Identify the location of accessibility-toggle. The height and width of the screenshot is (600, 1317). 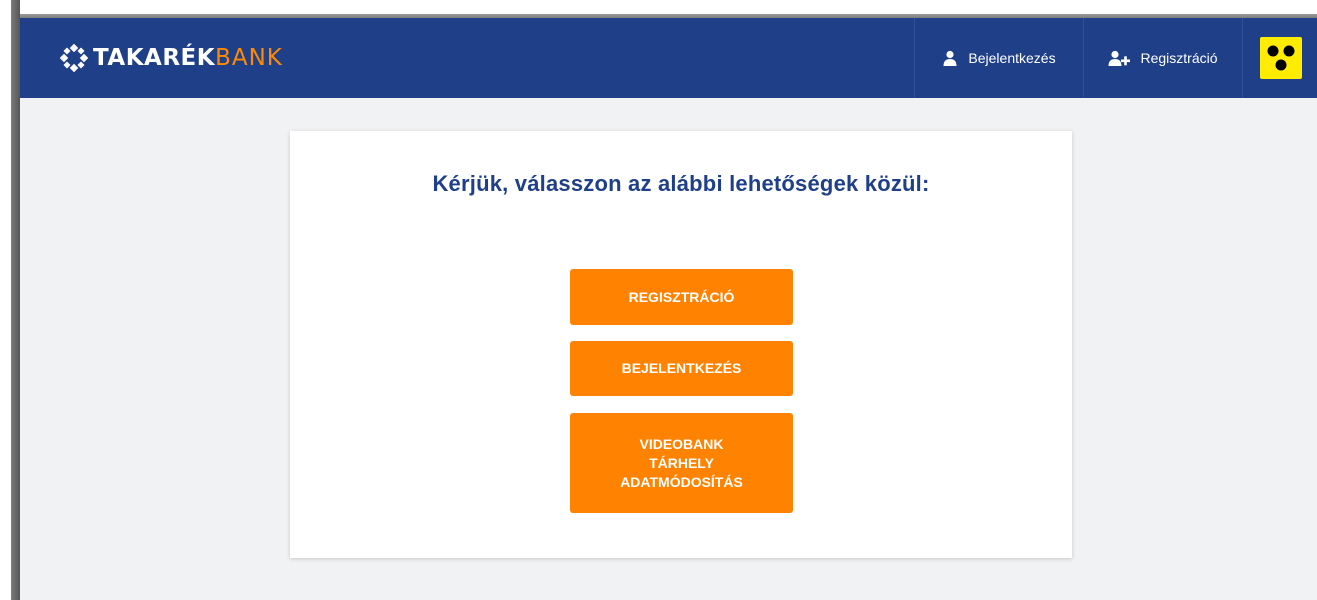
(1279, 58).